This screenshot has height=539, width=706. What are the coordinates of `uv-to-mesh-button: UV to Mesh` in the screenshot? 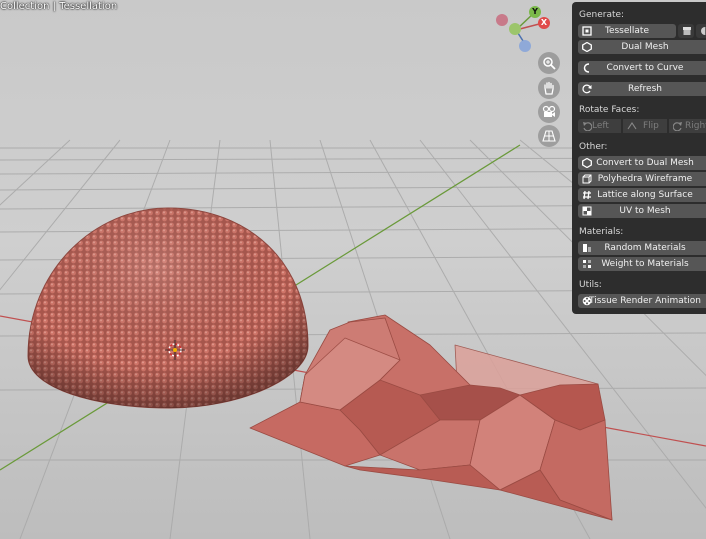 It's located at (642, 211).